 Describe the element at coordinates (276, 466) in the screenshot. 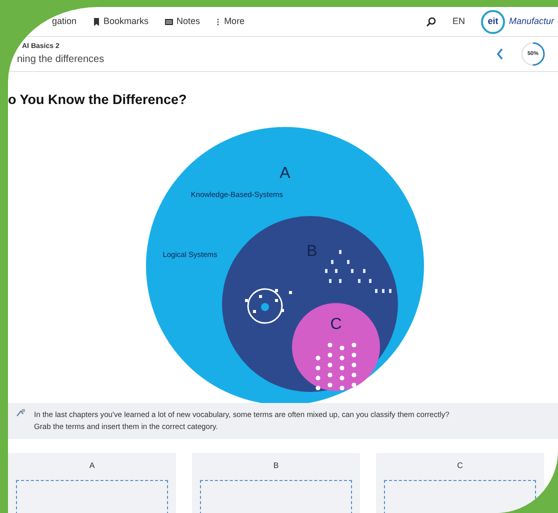

I see `category-title: B` at that location.